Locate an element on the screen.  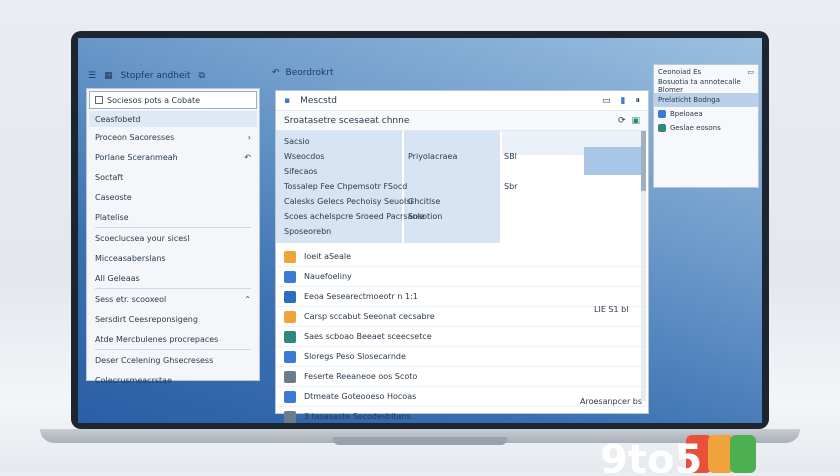
left-item-label: Soctaft is located at coordinates (109, 177).